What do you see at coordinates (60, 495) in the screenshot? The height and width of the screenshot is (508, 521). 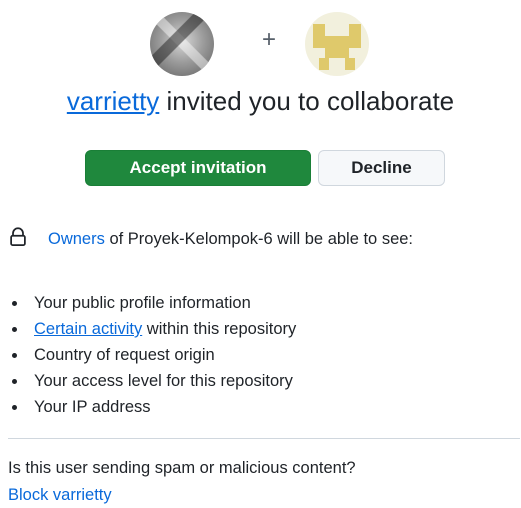 I see `block-user-link: Block varrietty` at bounding box center [60, 495].